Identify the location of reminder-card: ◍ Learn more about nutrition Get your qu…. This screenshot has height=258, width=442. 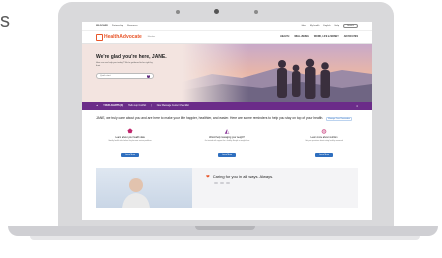
(324, 144).